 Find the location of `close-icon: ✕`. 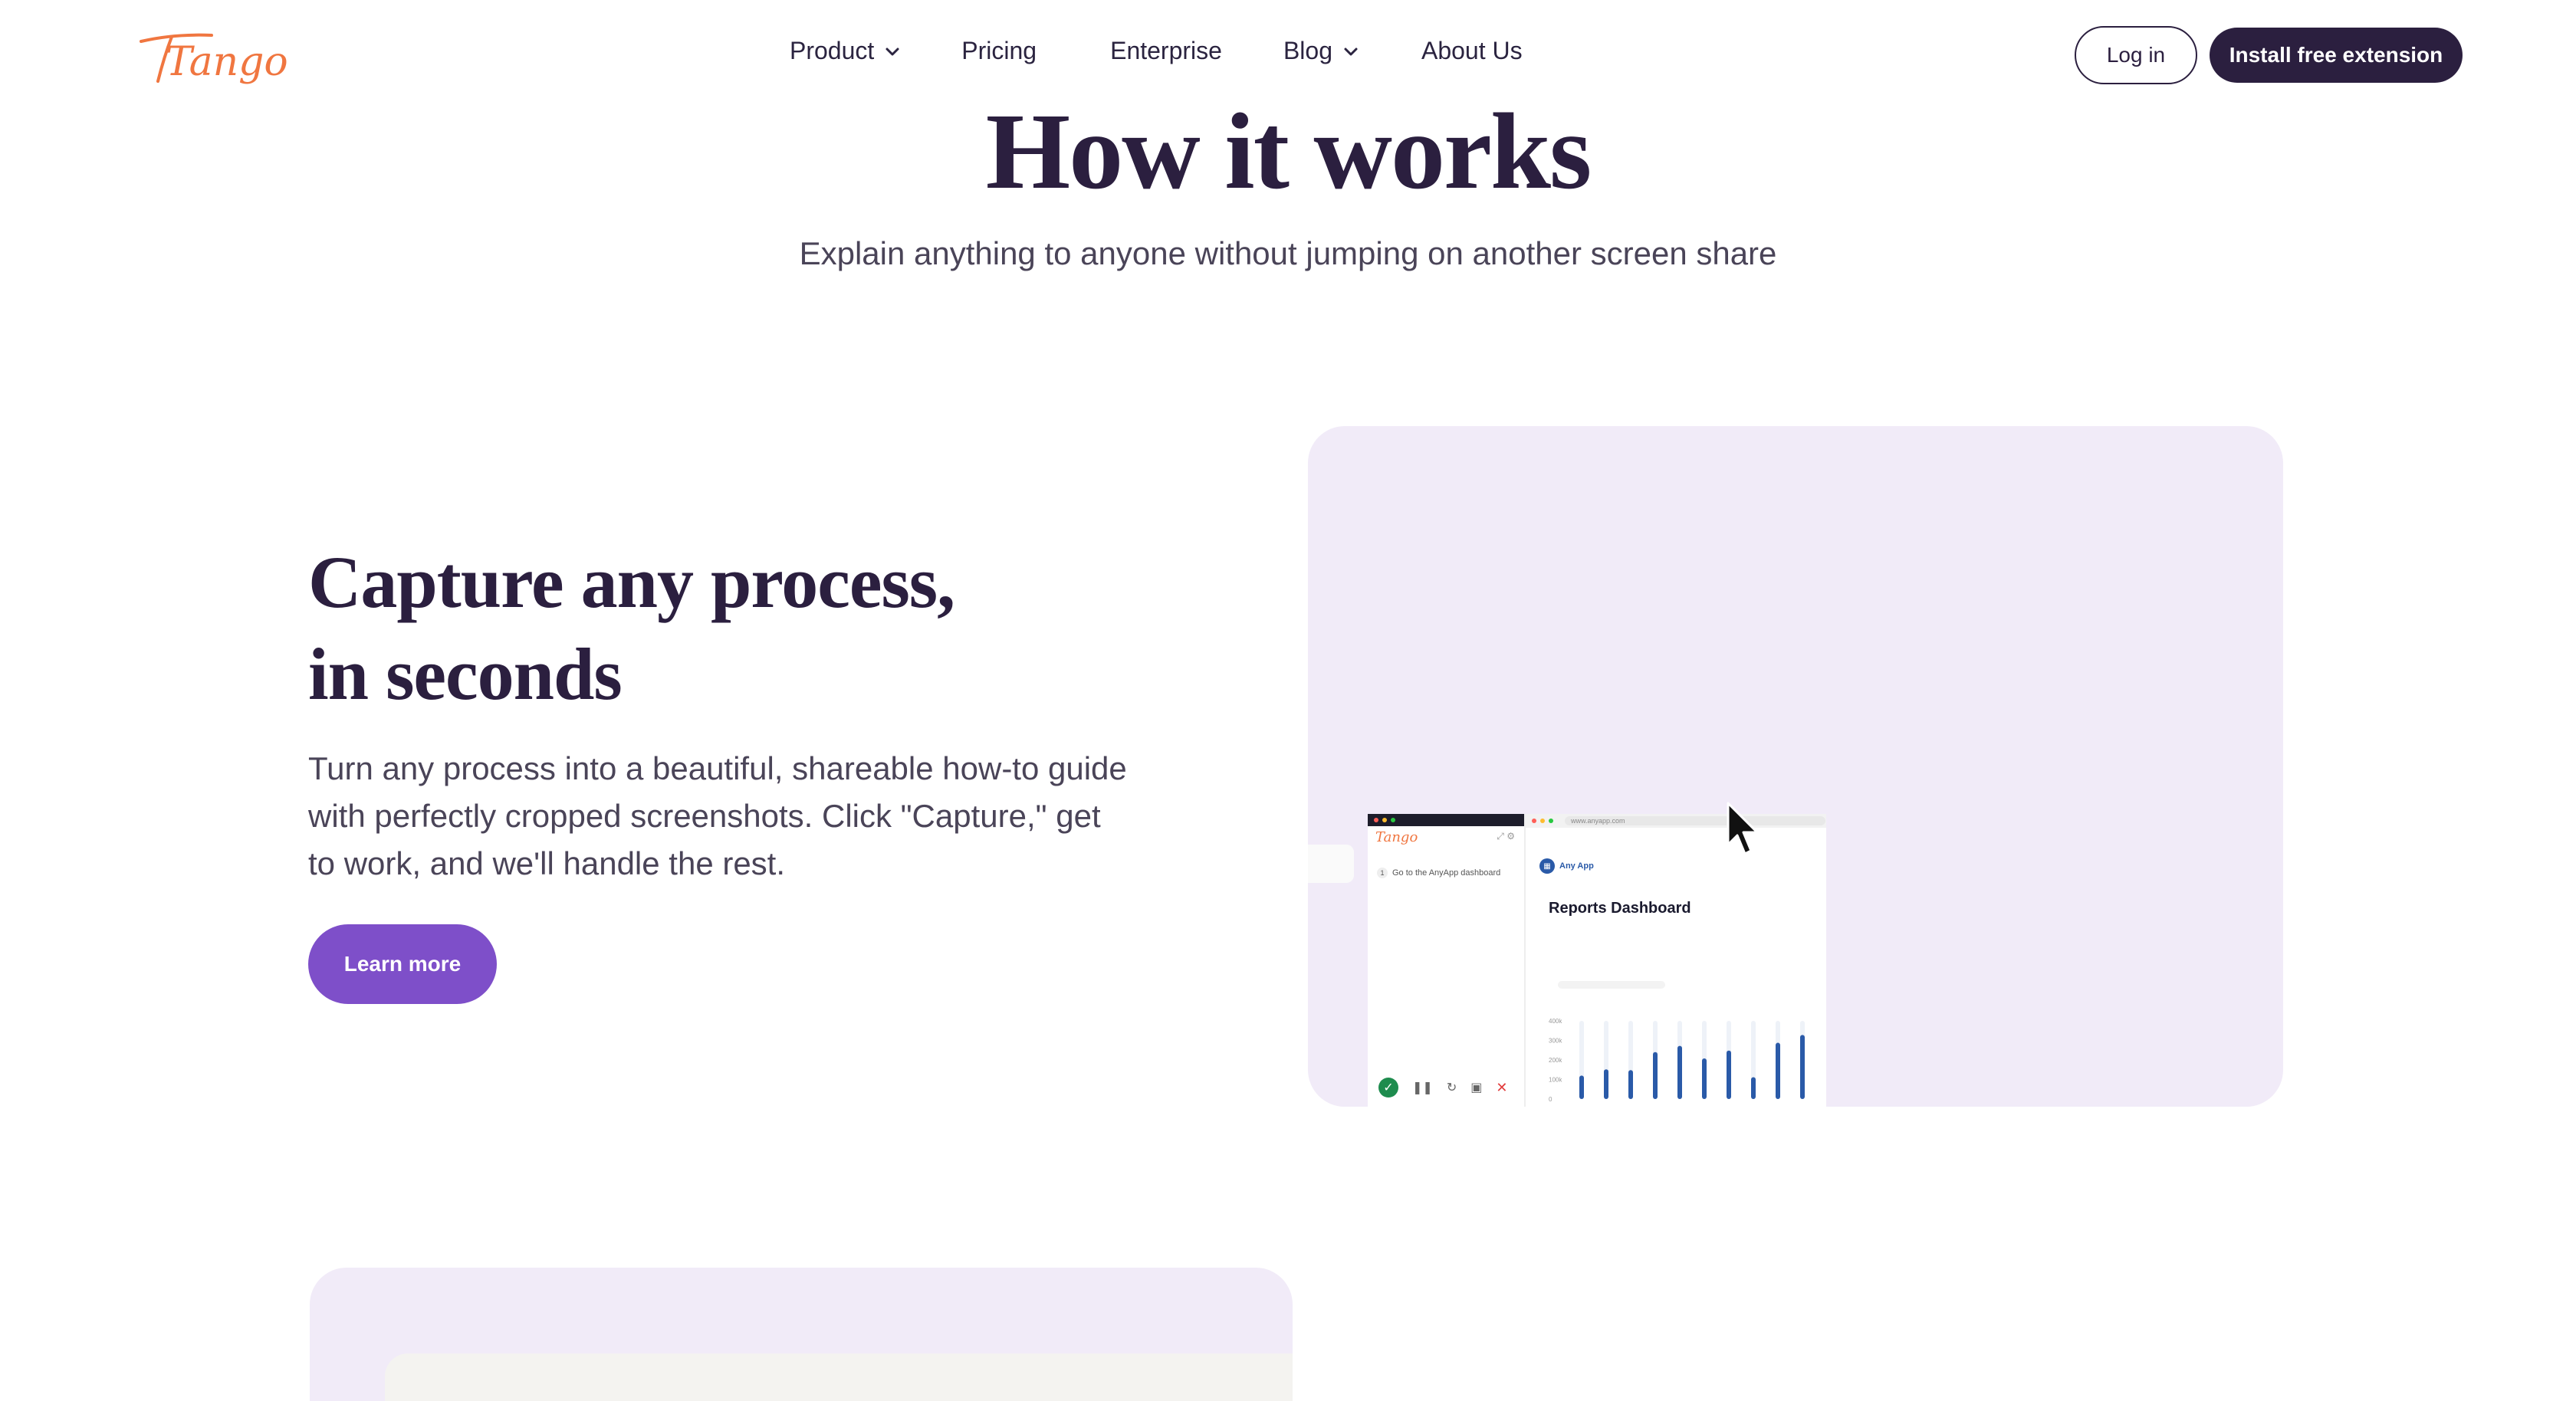

close-icon: ✕ is located at coordinates (1502, 1087).